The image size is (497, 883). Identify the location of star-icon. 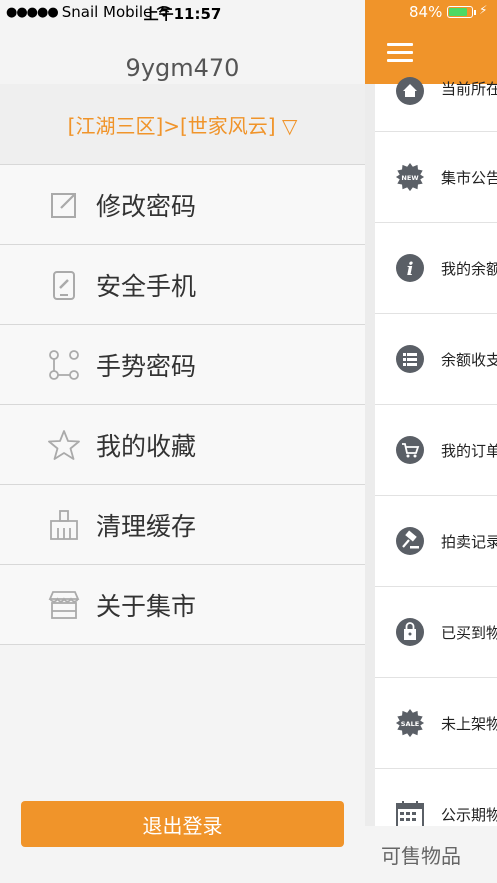
(64, 445).